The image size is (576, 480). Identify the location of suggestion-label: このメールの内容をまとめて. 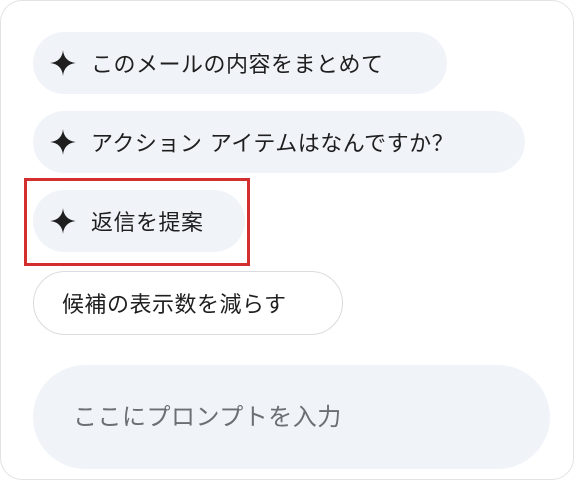
(237, 65).